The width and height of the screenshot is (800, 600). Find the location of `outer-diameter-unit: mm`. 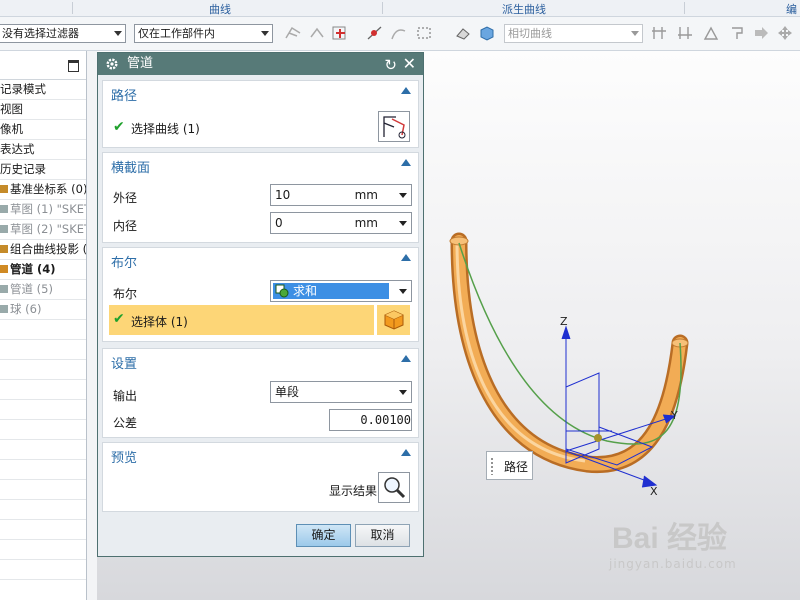

outer-diameter-unit: mm is located at coordinates (366, 195).